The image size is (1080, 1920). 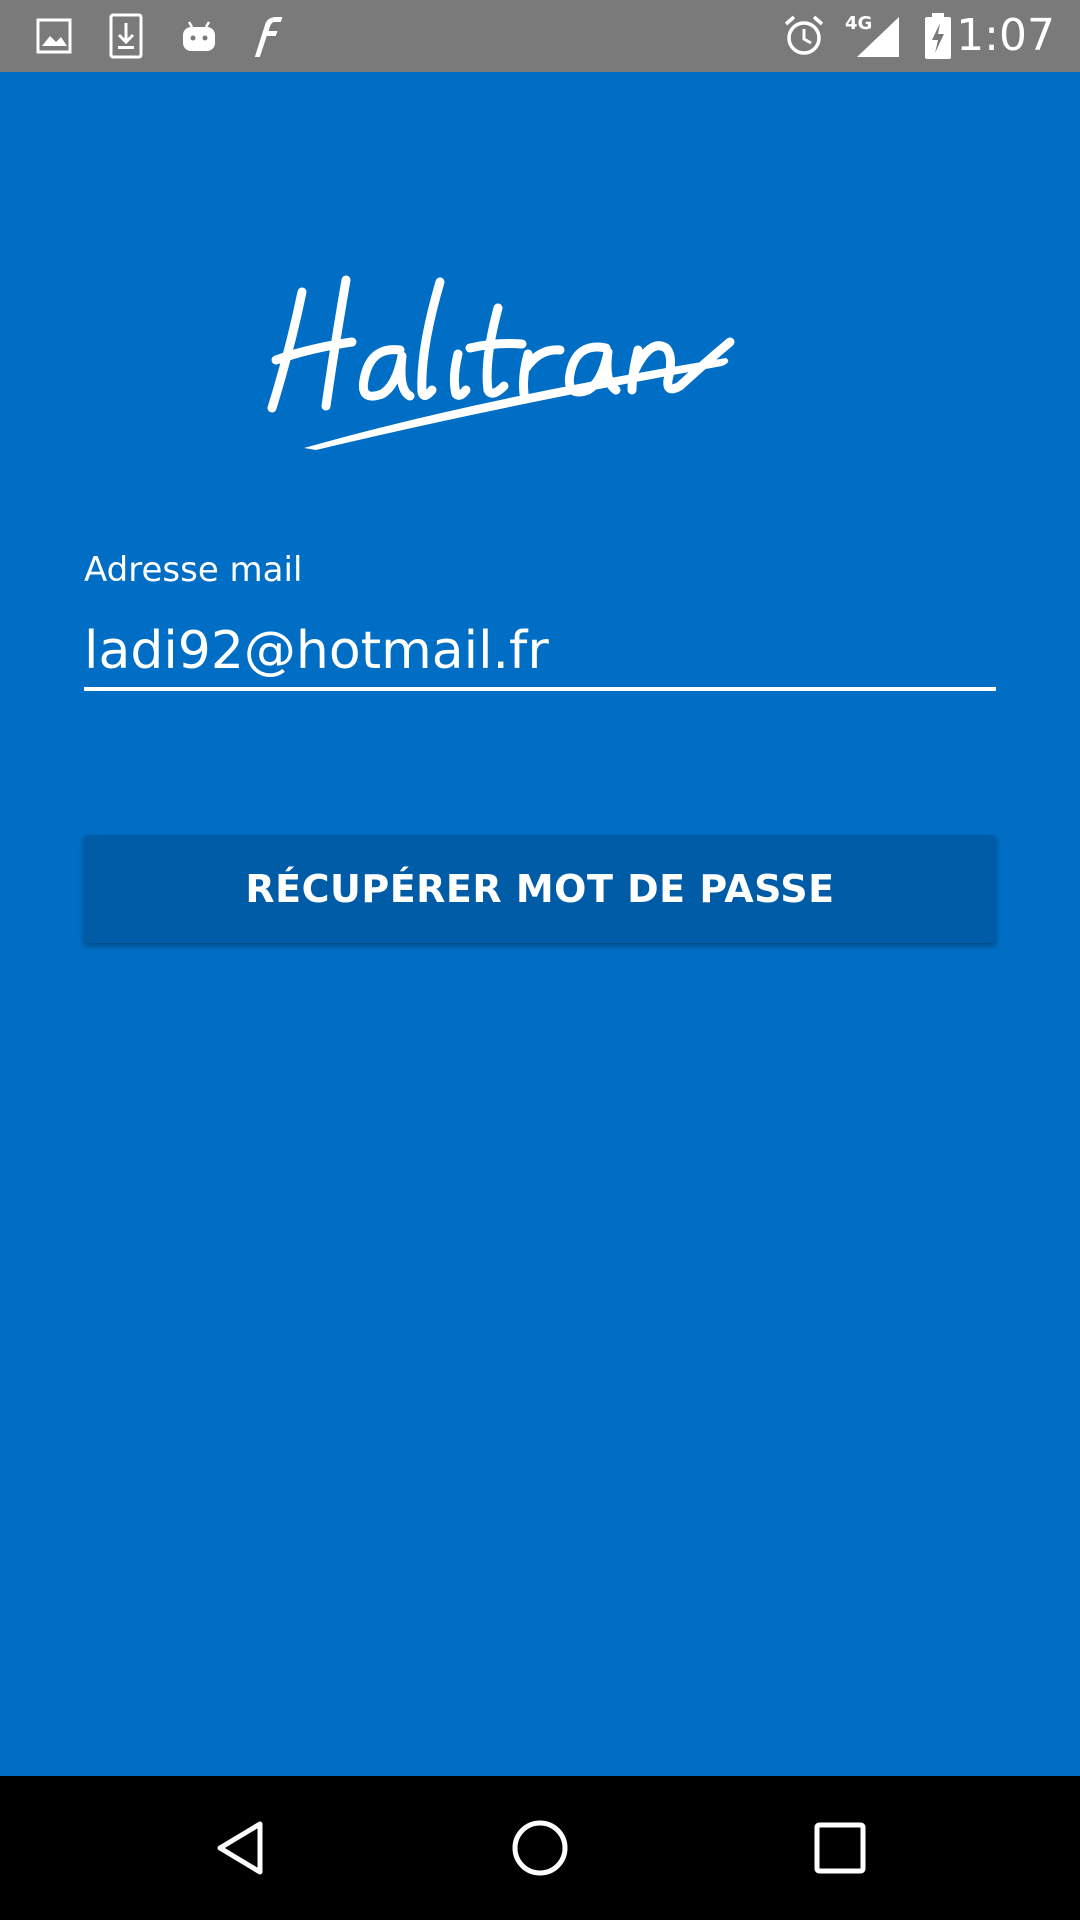 I want to click on flipboard-icon, so click(x=267, y=36).